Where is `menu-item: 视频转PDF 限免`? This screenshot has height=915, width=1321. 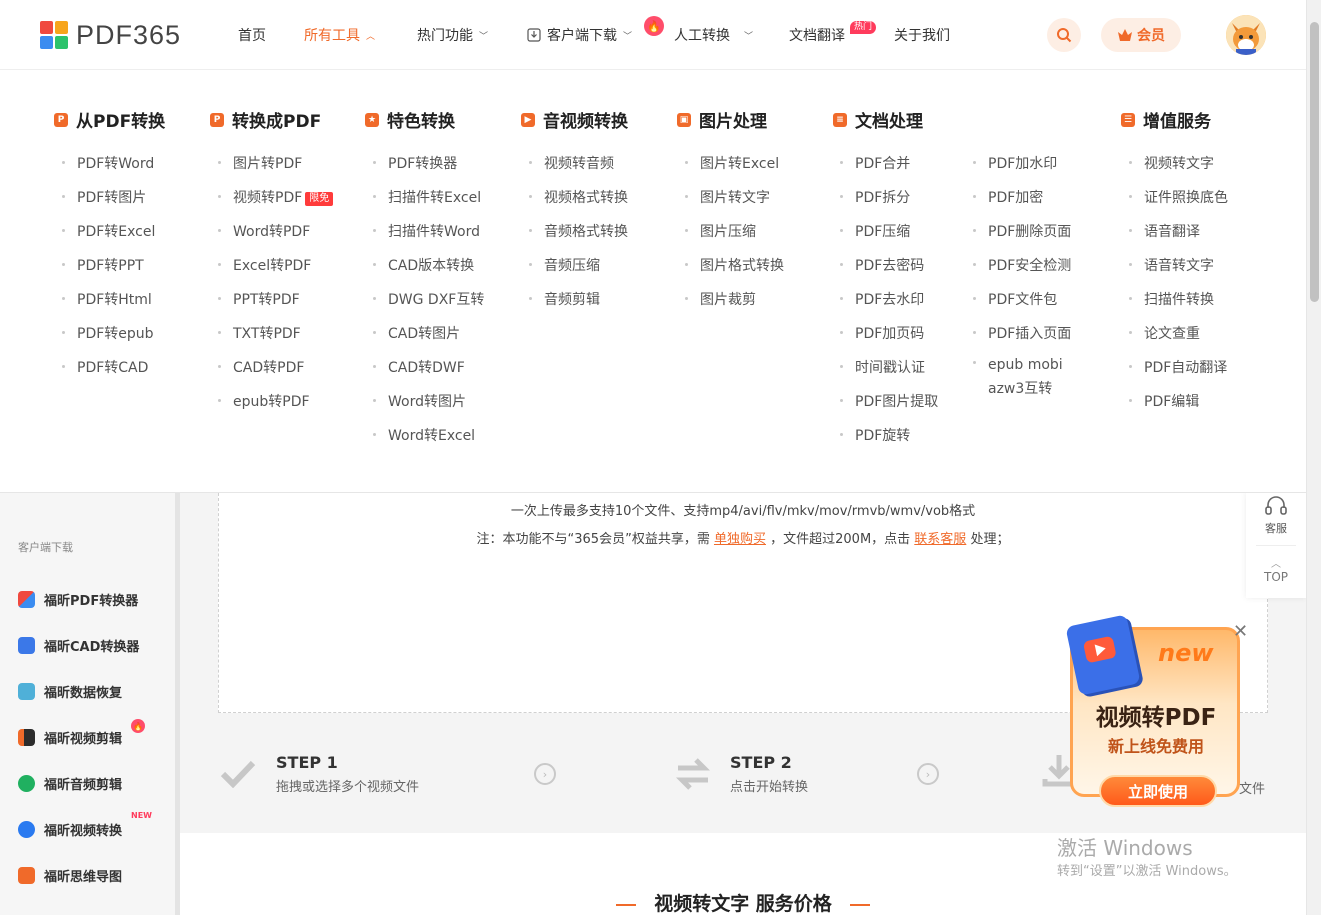
menu-item: 视频转PDF 限免 is located at coordinates (275, 204).